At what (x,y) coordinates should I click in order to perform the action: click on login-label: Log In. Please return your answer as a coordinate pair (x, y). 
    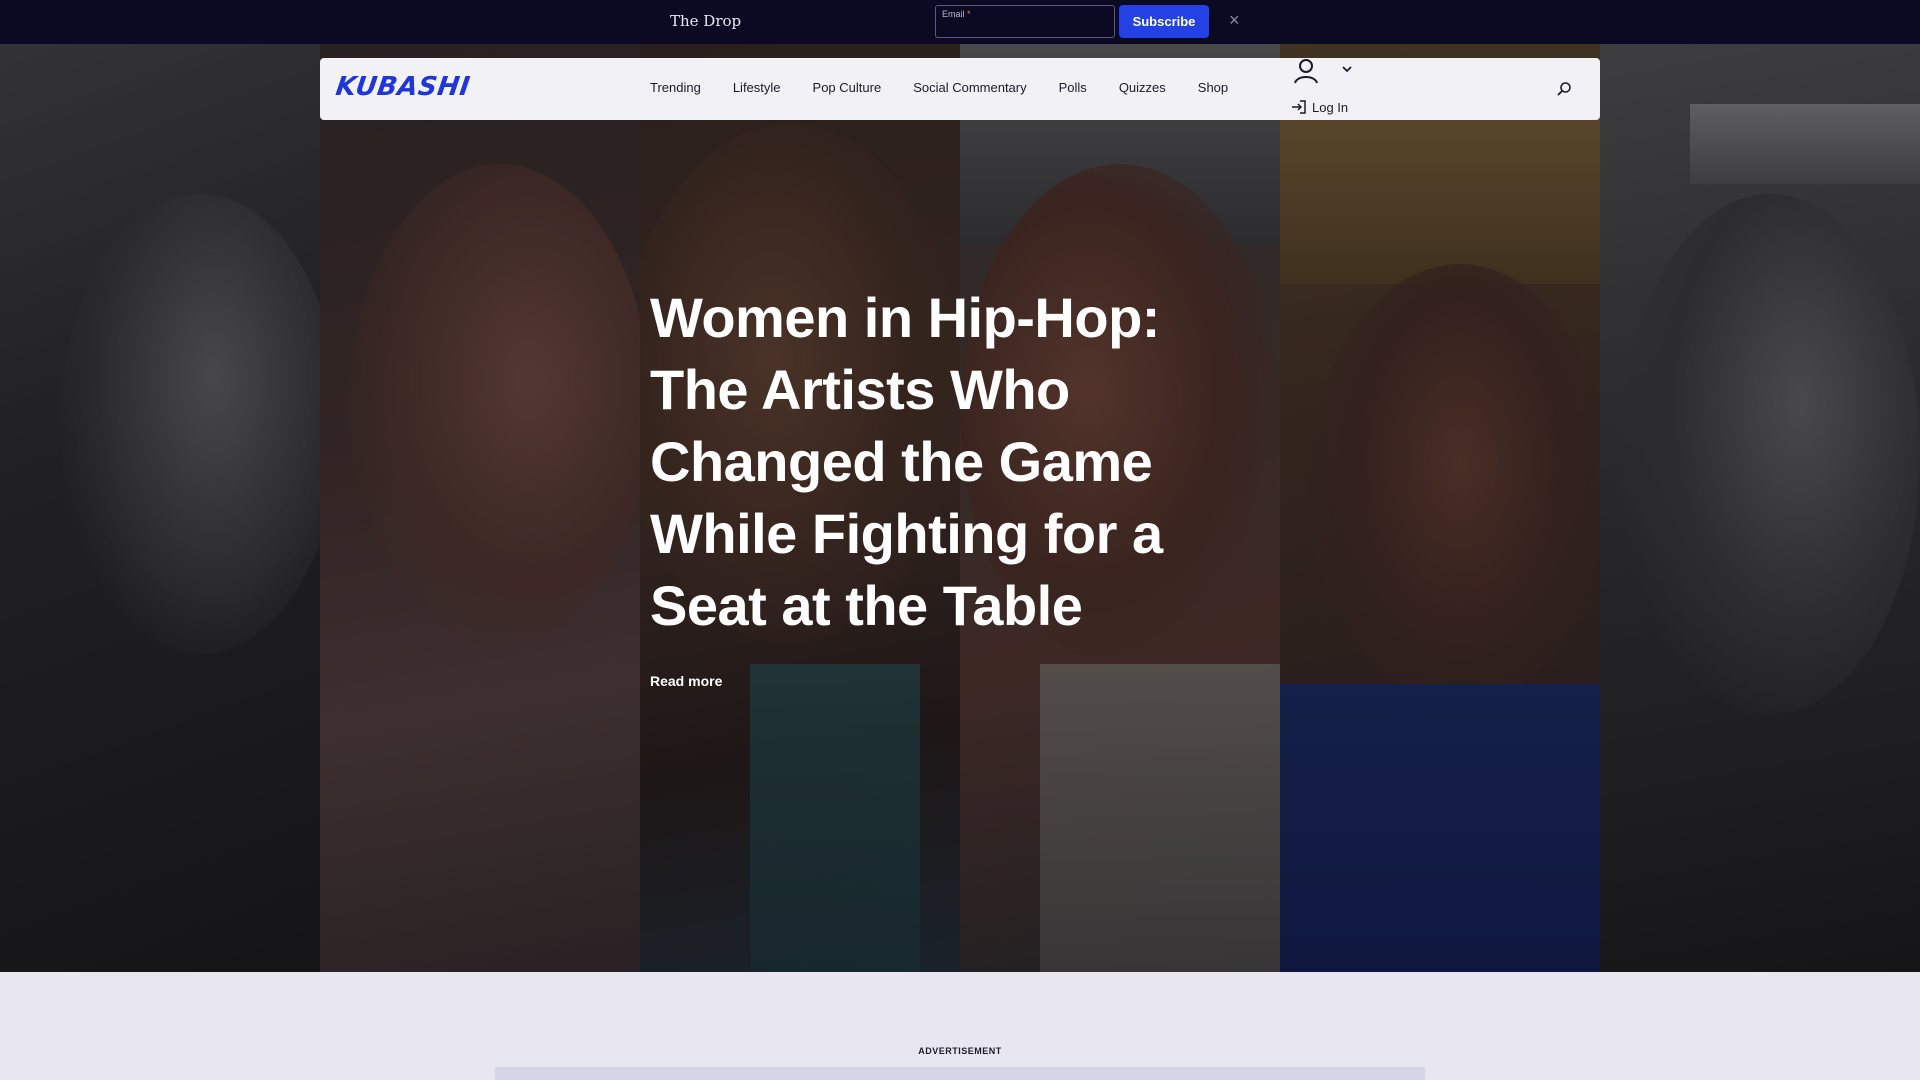
    Looking at the image, I should click on (1330, 107).